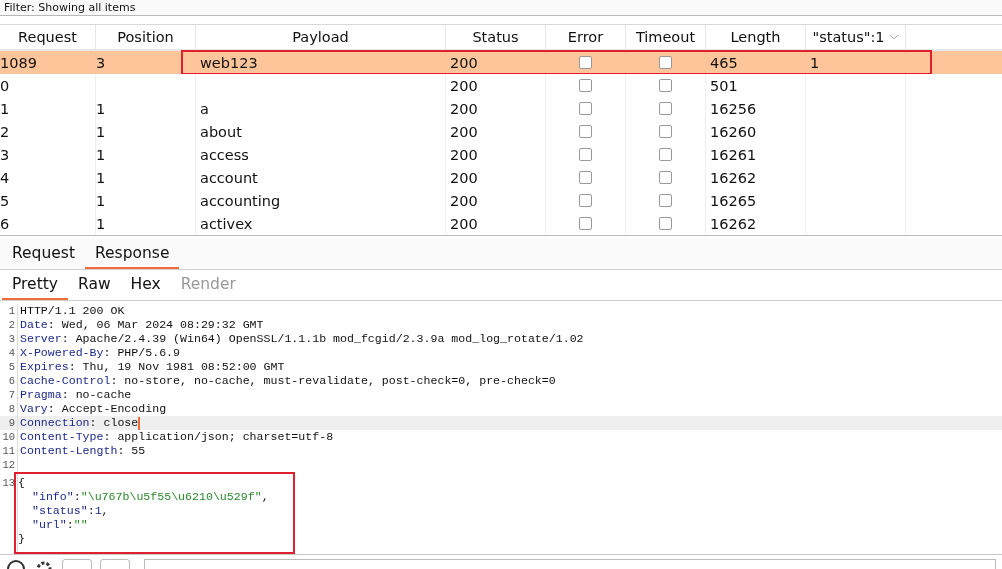 The height and width of the screenshot is (569, 1002). What do you see at coordinates (302, 339) in the screenshot?
I see `code-line: Server: Apache/2.4.39 (Win64) OpenSSL/1.1.1b mod_fcgid/2.3.9a mod_log_rotate/1.02` at bounding box center [302, 339].